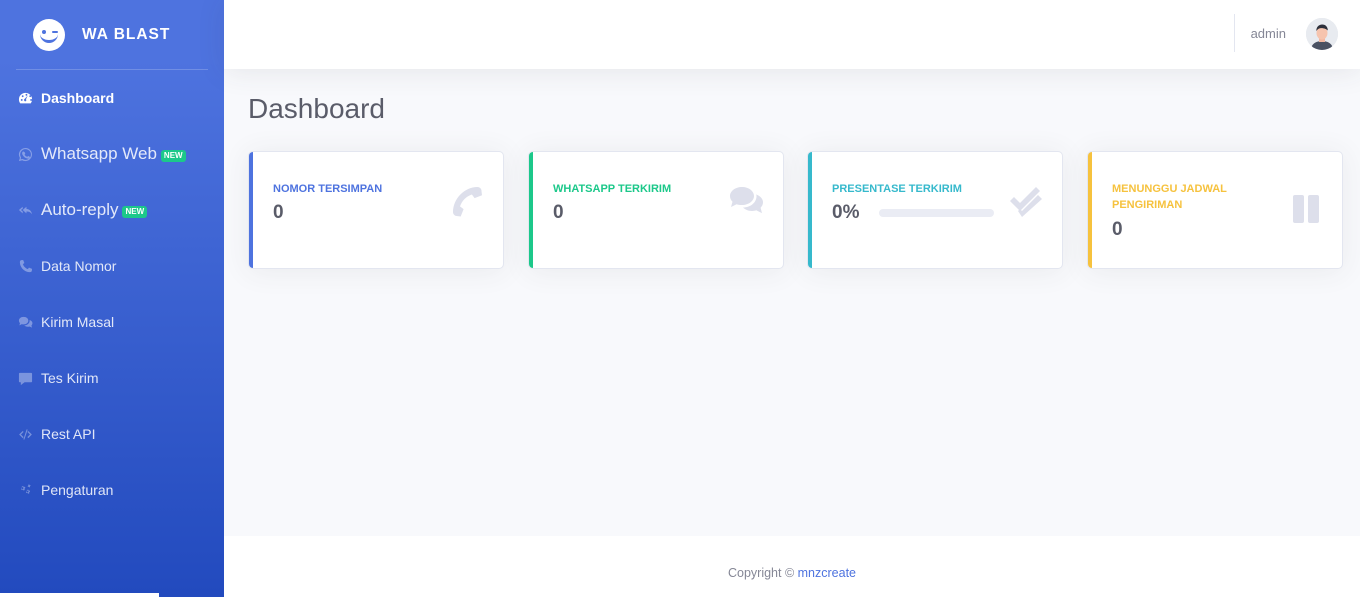  I want to click on reply-all-icon, so click(25, 210).